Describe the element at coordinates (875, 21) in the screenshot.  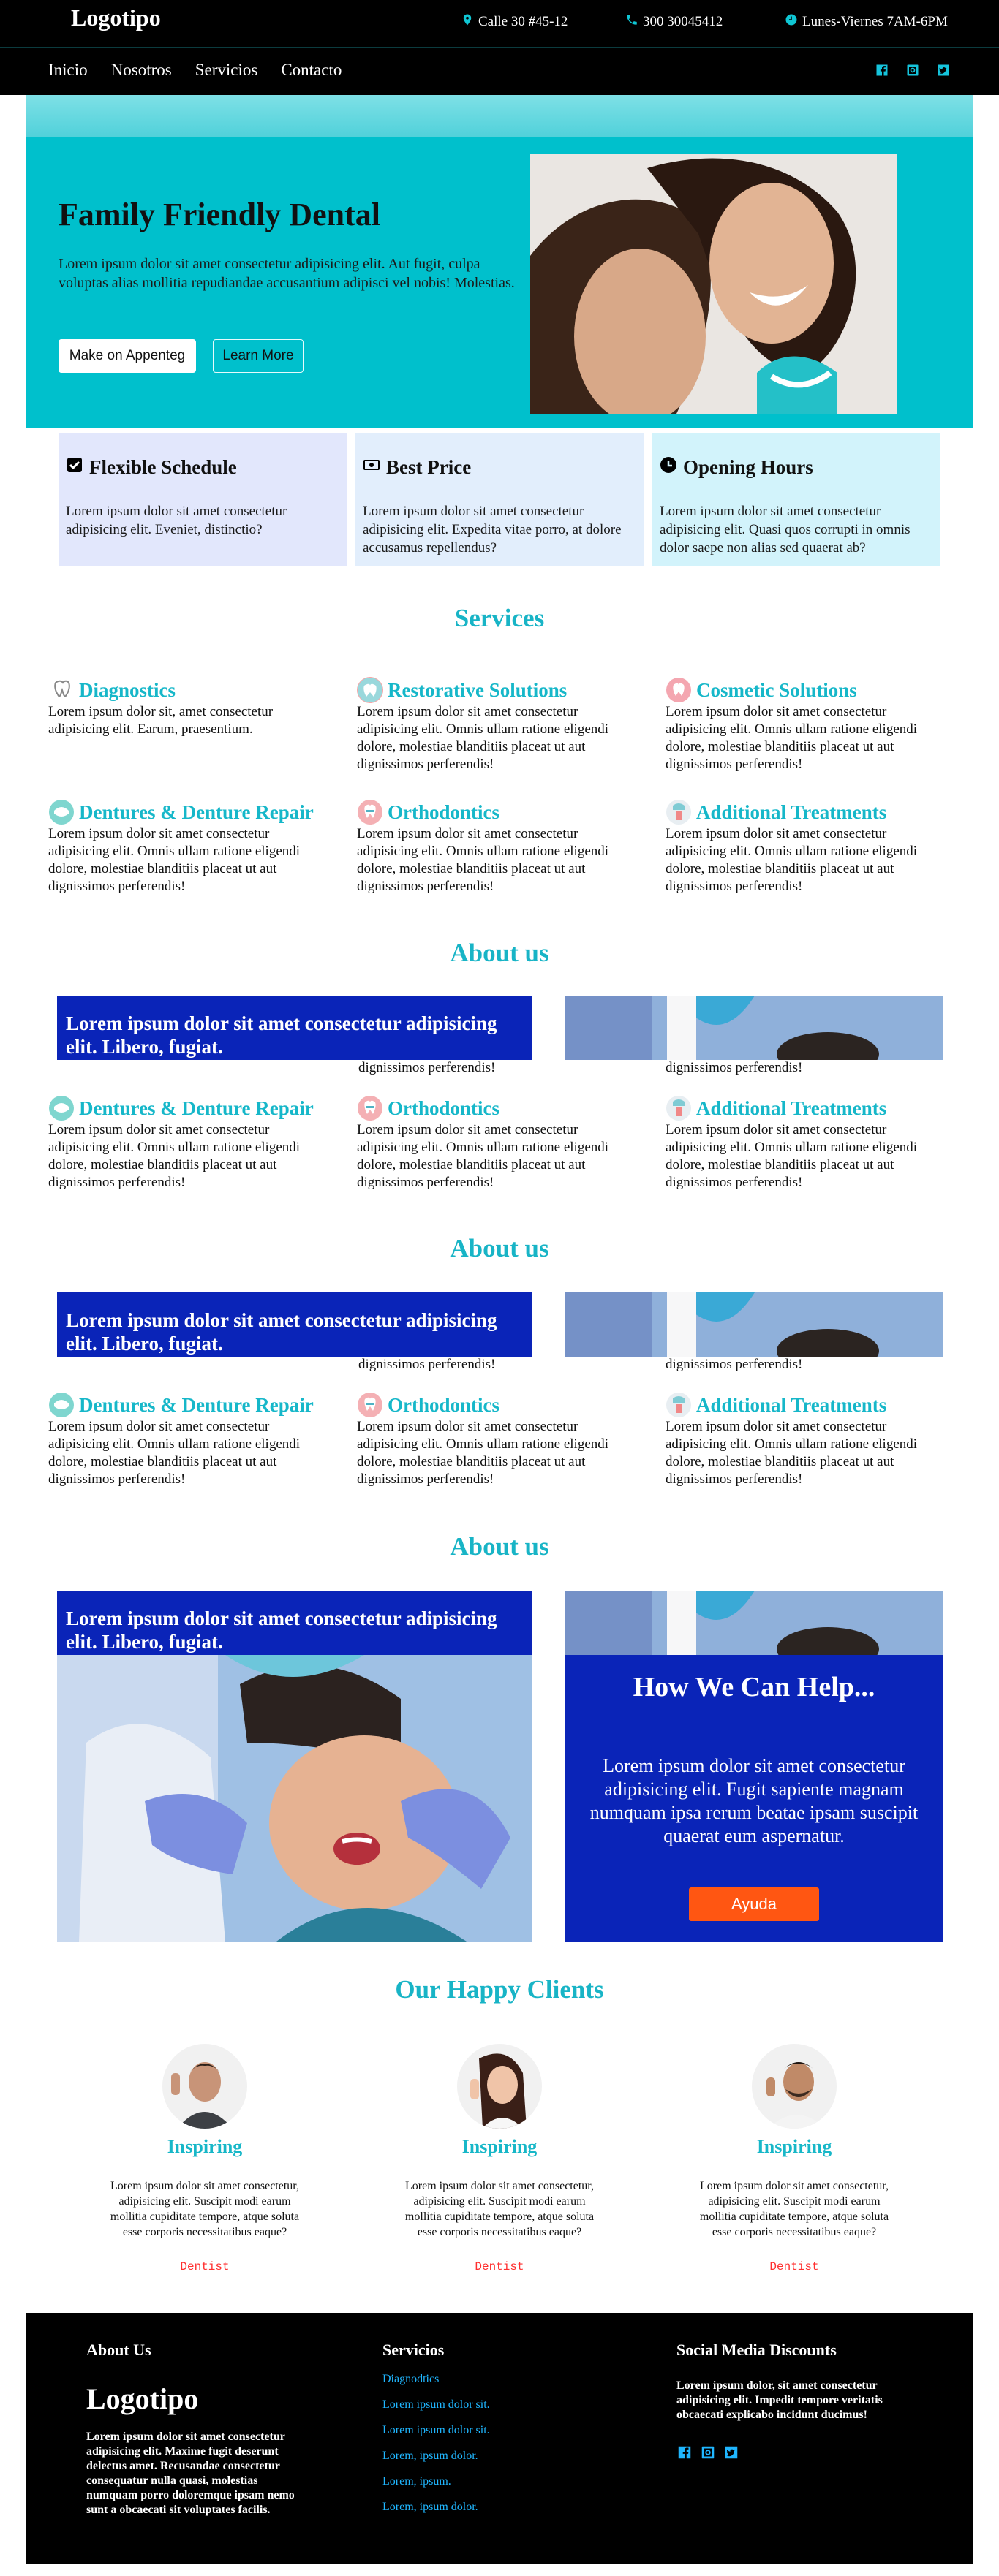
I see `hours-text: Lunes-Viernes 7AM-6PM` at that location.